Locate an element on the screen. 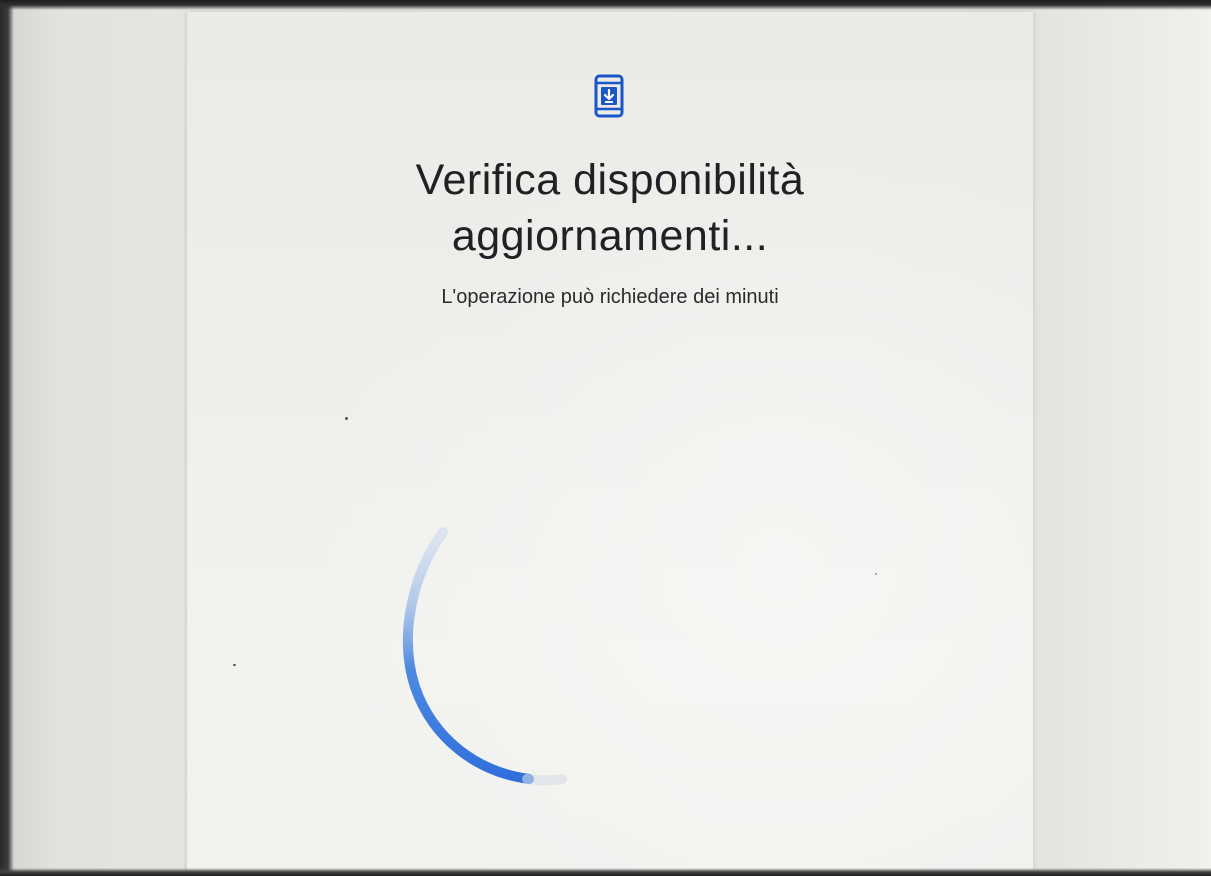  page-title-line-1: Verifica disponibilità is located at coordinates (610, 180).